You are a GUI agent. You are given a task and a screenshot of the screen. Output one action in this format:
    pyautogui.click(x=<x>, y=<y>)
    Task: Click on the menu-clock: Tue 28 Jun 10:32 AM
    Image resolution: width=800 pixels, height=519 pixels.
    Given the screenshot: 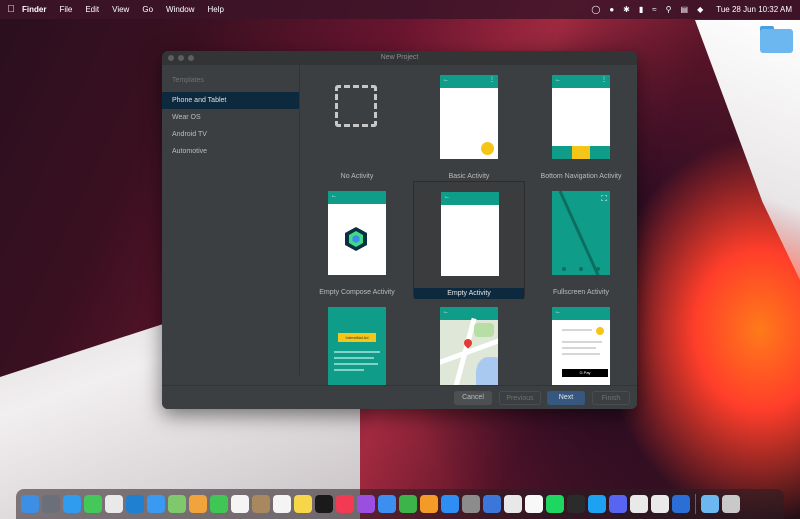 What is the action you would take?
    pyautogui.click(x=754, y=9)
    